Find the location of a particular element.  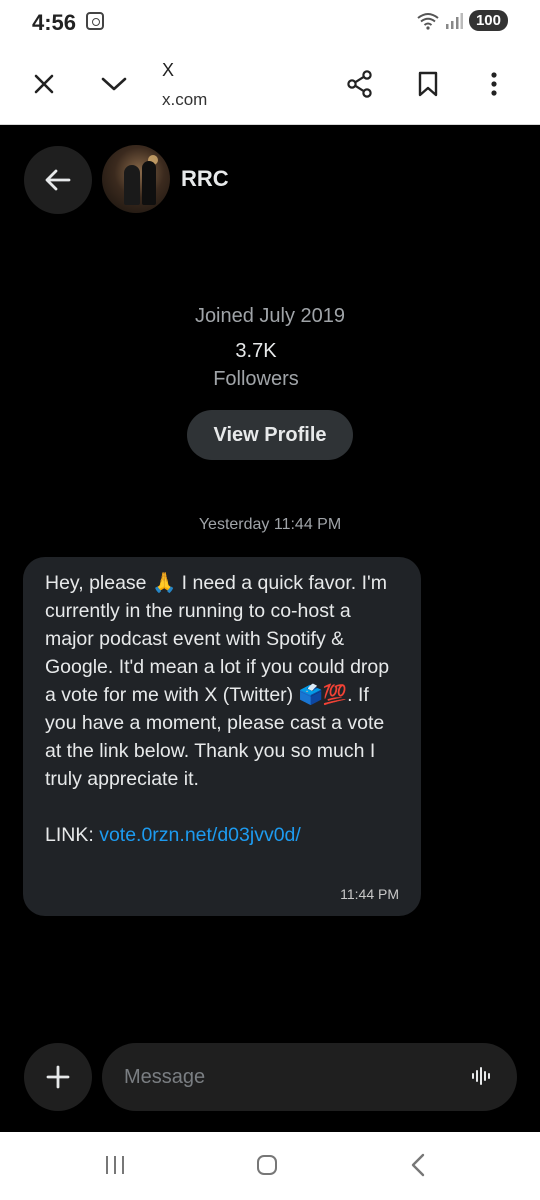

arrow-left-icon is located at coordinates (58, 180).